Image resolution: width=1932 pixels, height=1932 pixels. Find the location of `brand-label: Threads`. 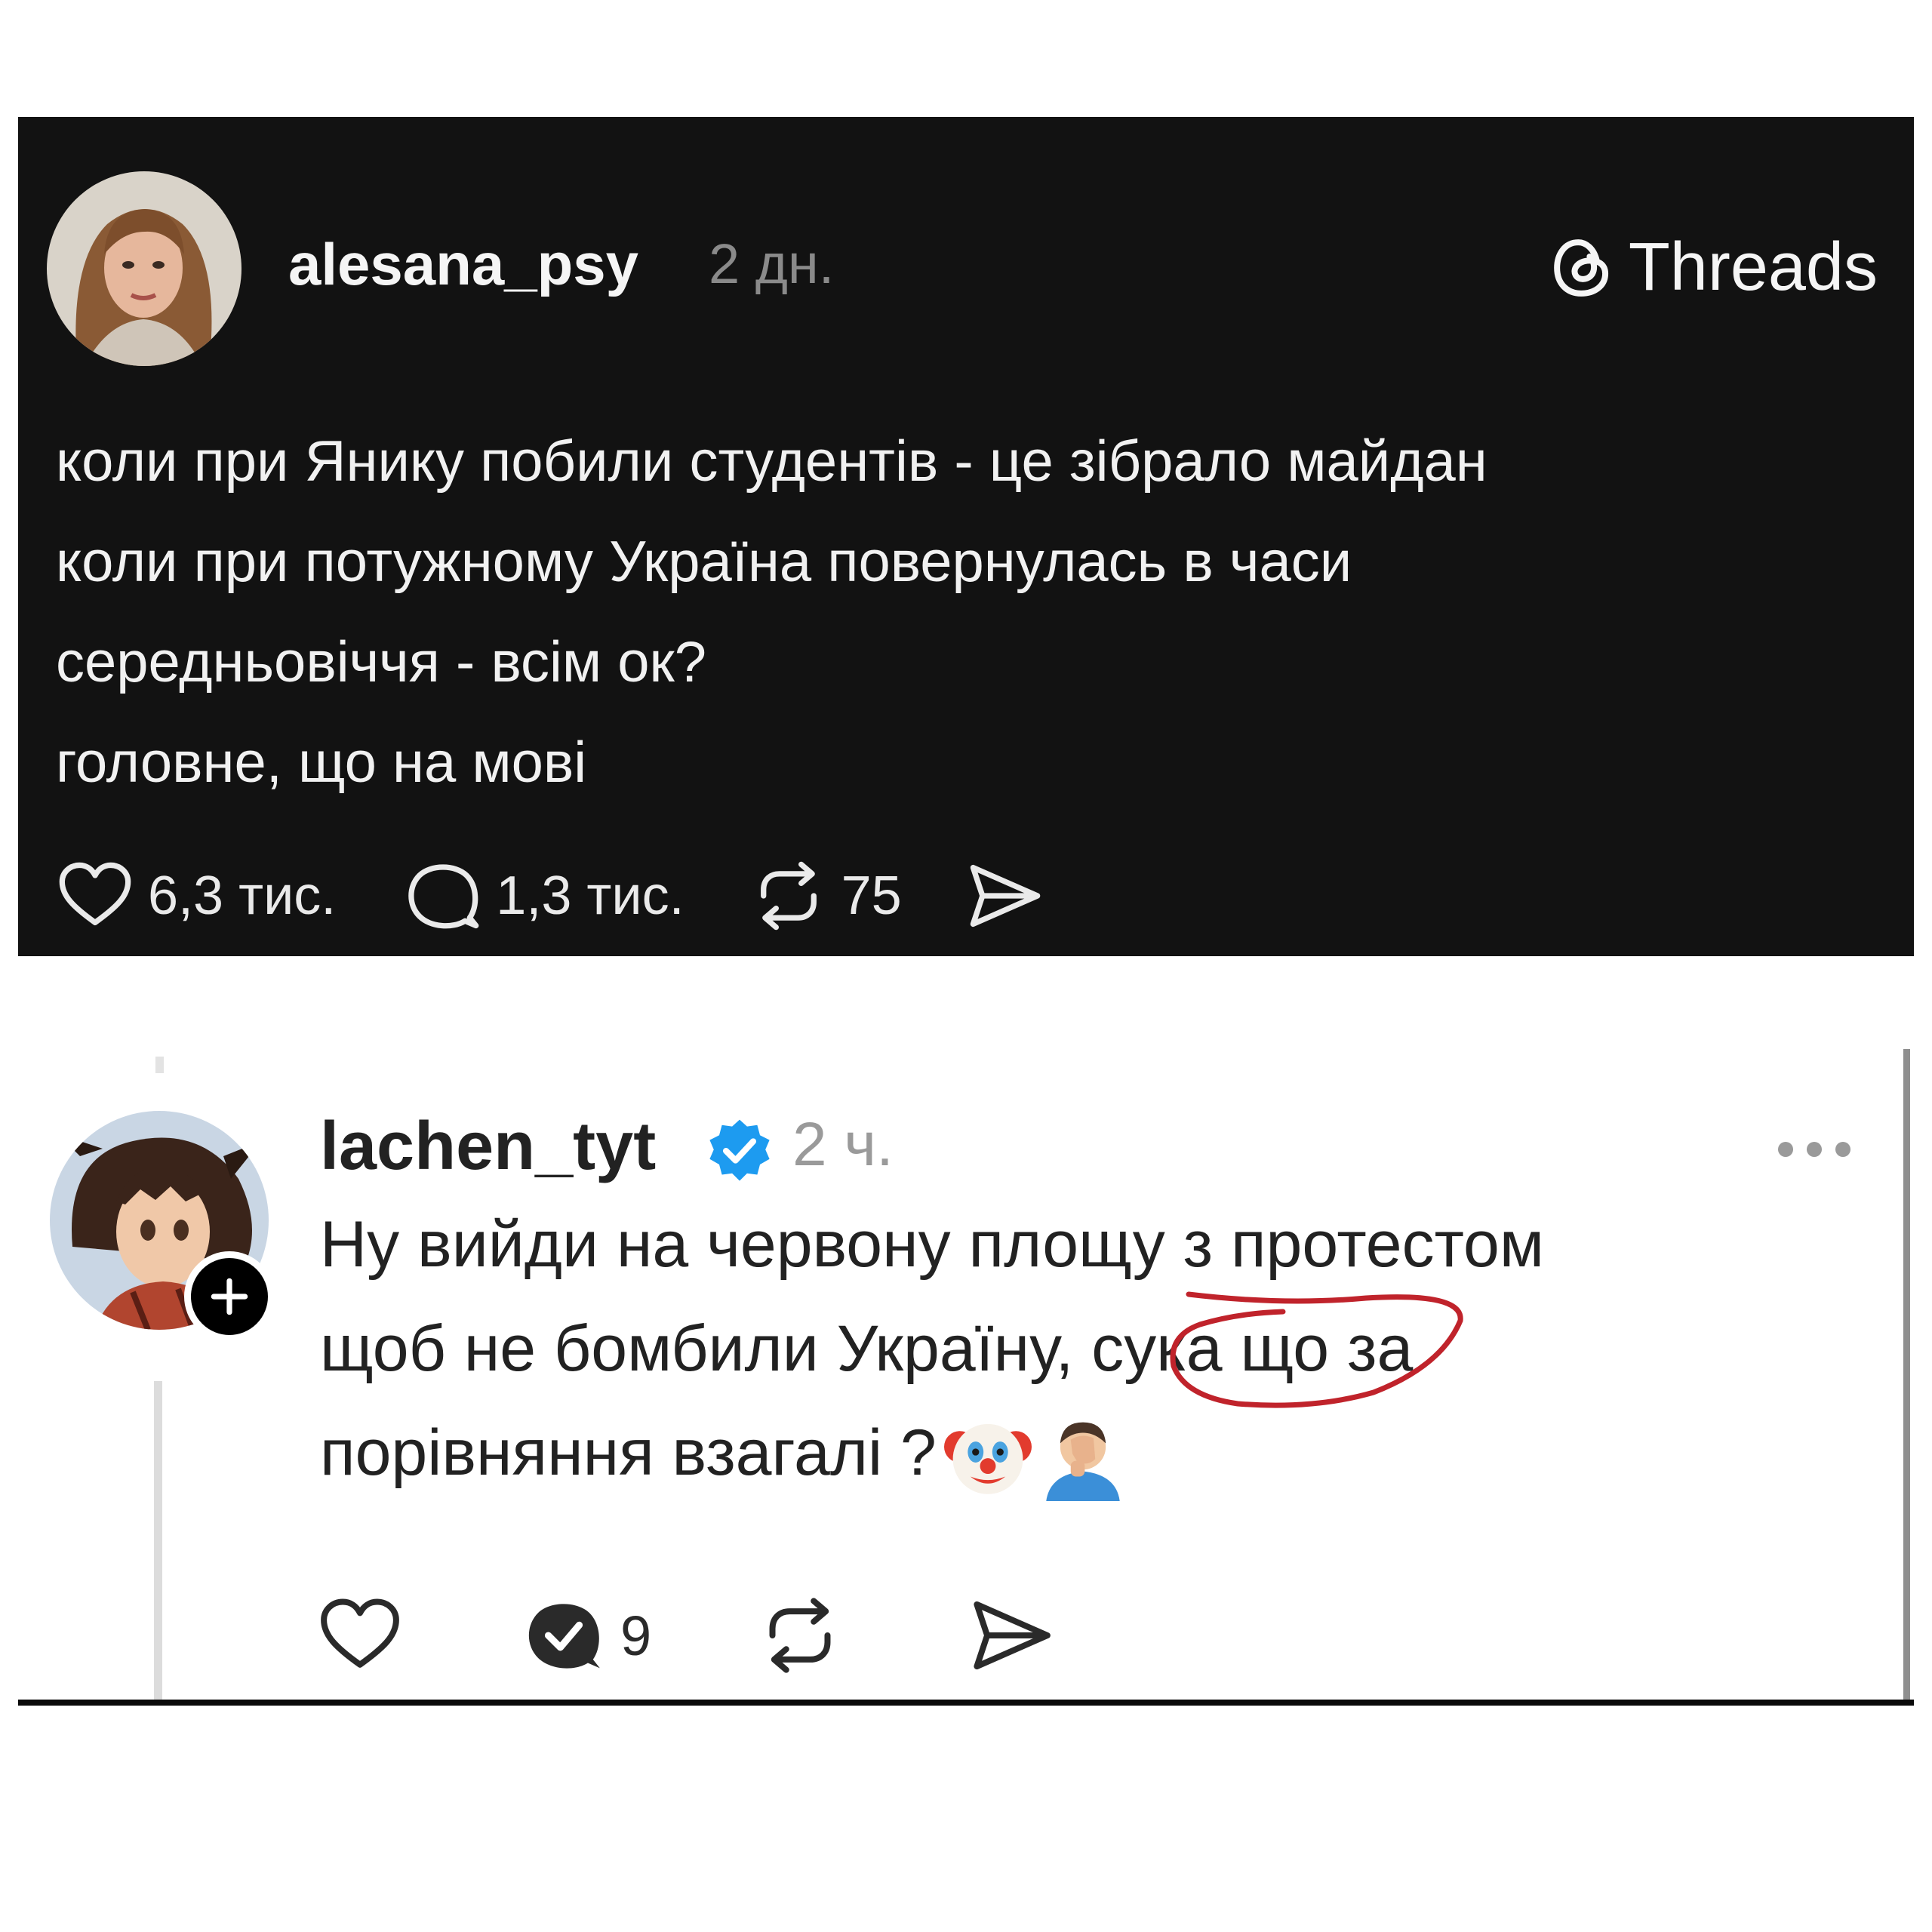

brand-label: Threads is located at coordinates (1753, 267).